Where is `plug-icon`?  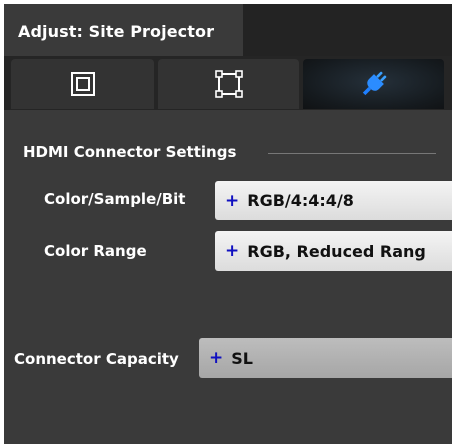 plug-icon is located at coordinates (374, 83).